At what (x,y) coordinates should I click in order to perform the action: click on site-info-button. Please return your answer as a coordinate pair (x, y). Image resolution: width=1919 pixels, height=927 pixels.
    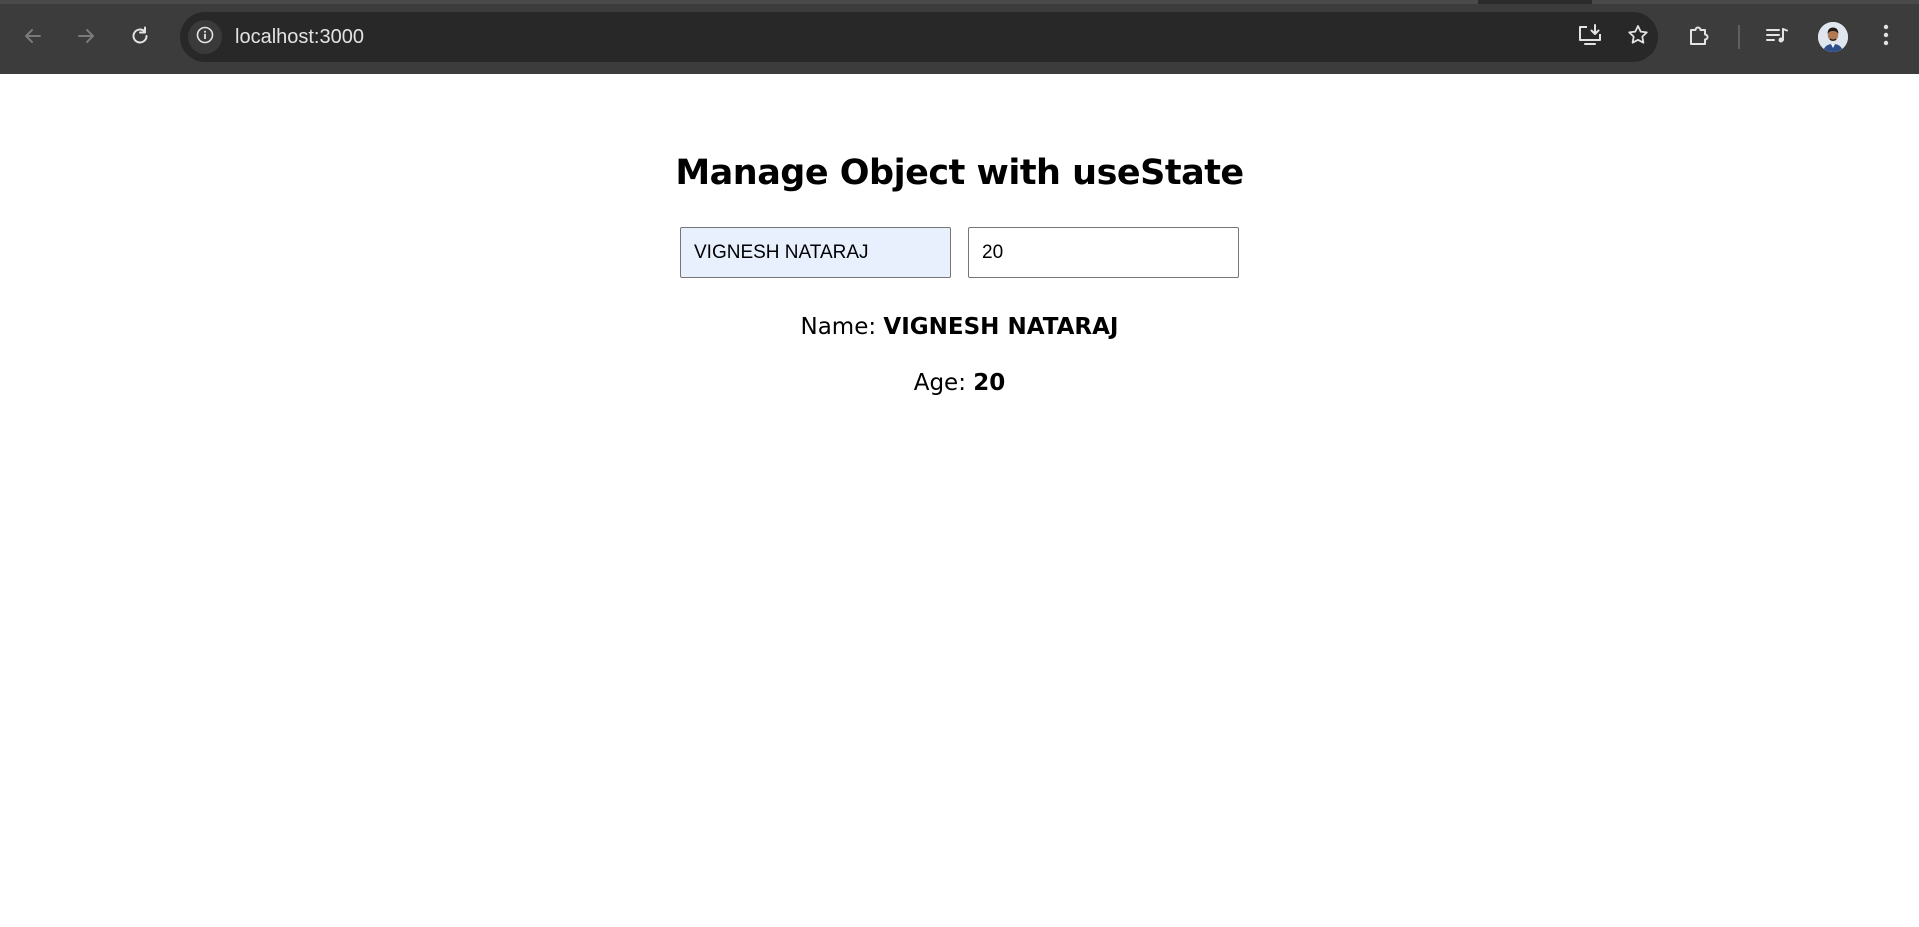
    Looking at the image, I should click on (205, 37).